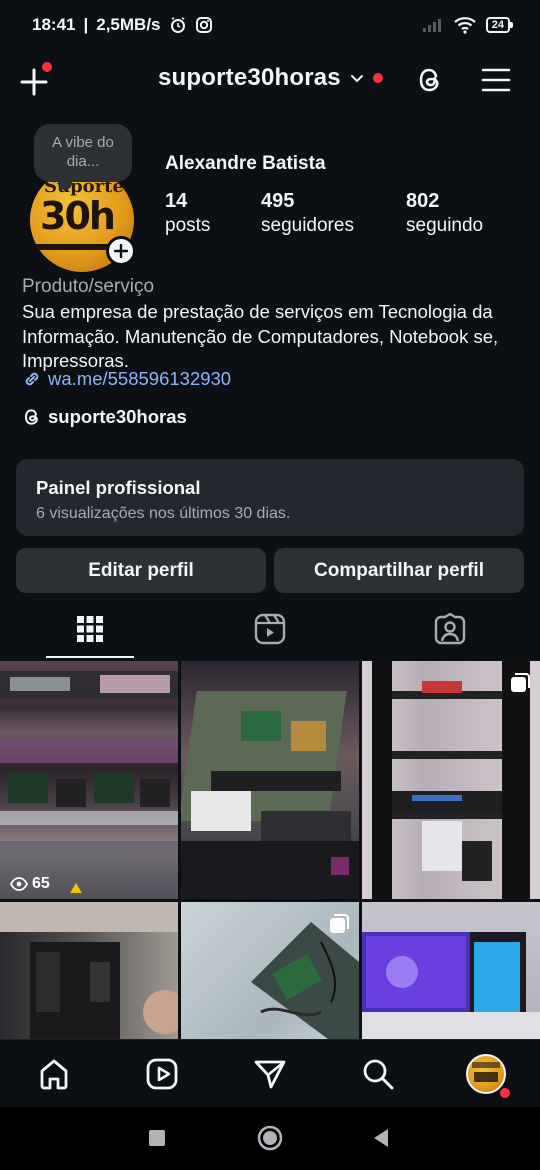 The height and width of the screenshot is (1170, 540). What do you see at coordinates (431, 25) in the screenshot?
I see `signal-icon` at bounding box center [431, 25].